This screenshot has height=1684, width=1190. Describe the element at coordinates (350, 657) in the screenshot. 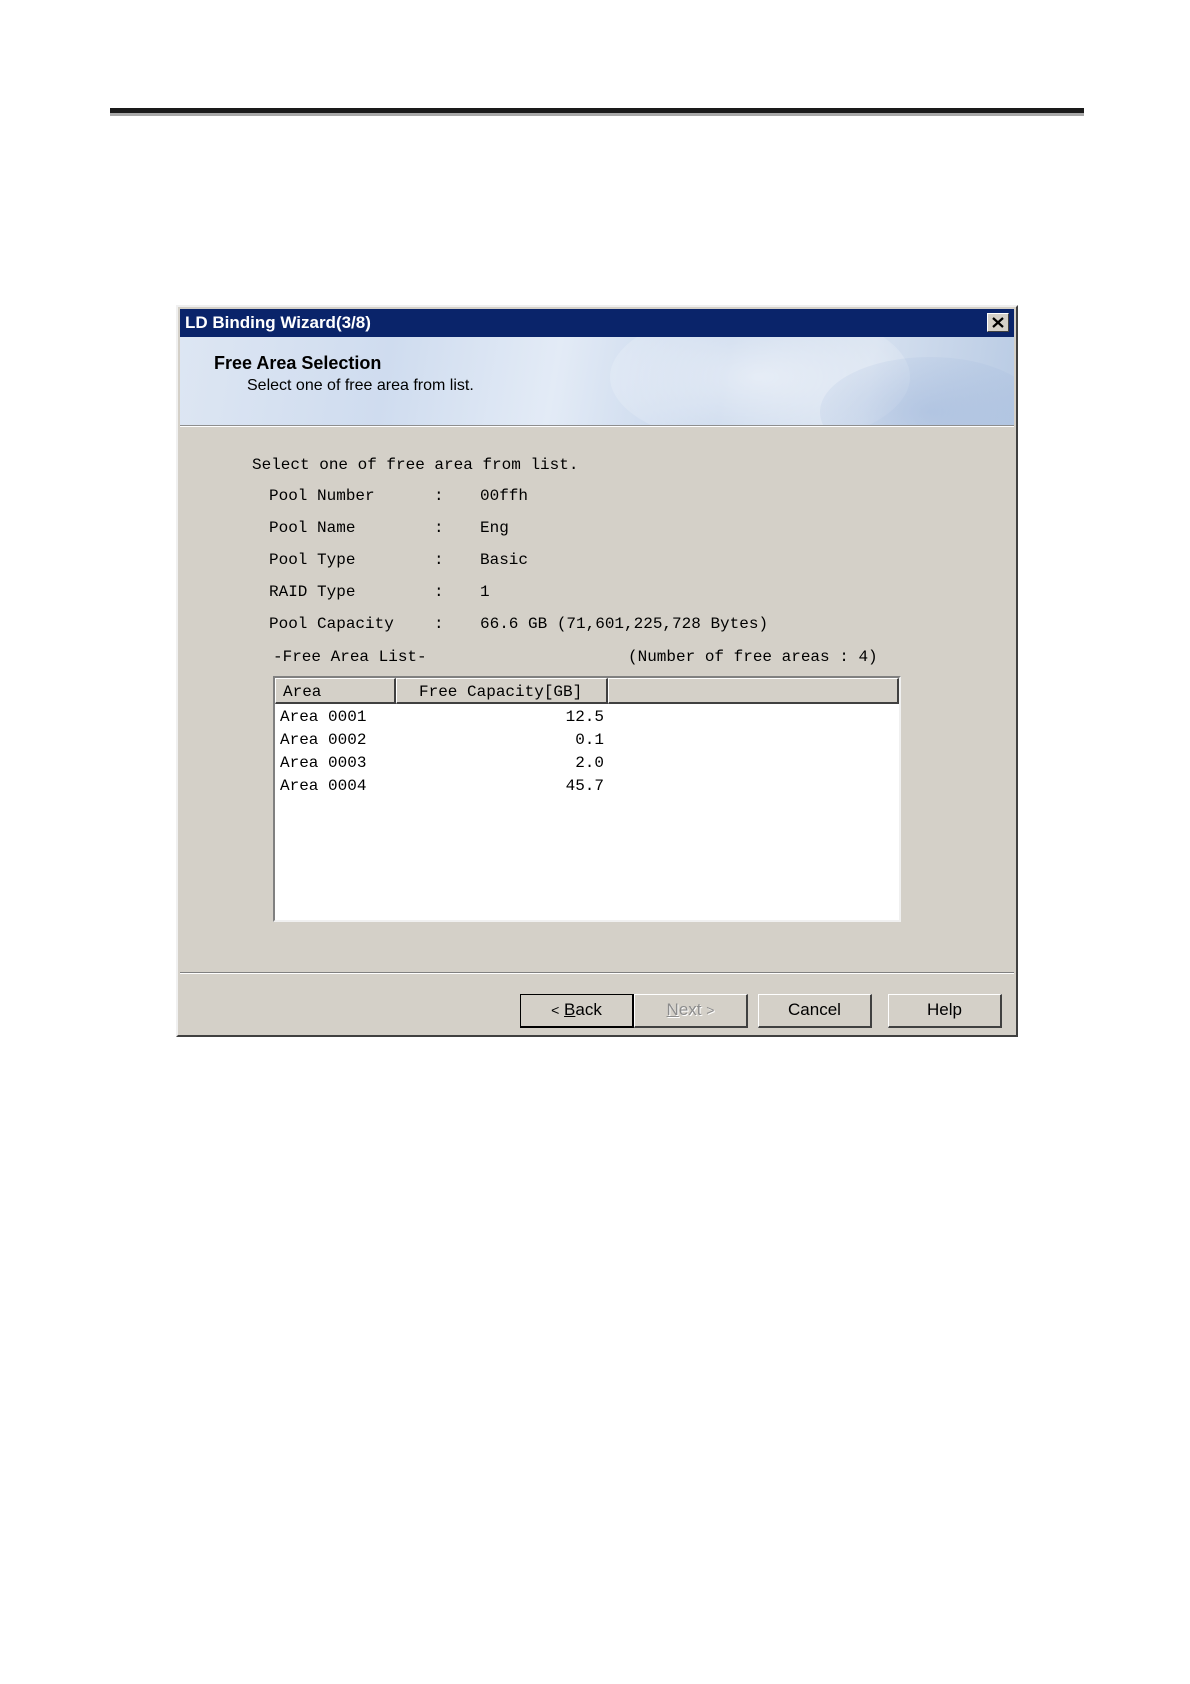

I see `free-area-list-title: -Free Area List-` at that location.